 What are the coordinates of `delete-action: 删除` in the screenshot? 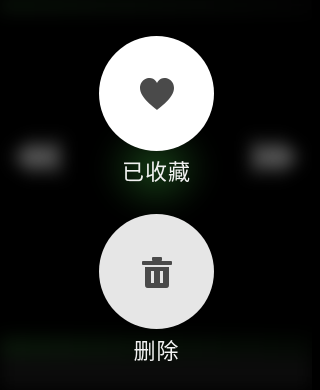 It's located at (156, 289).